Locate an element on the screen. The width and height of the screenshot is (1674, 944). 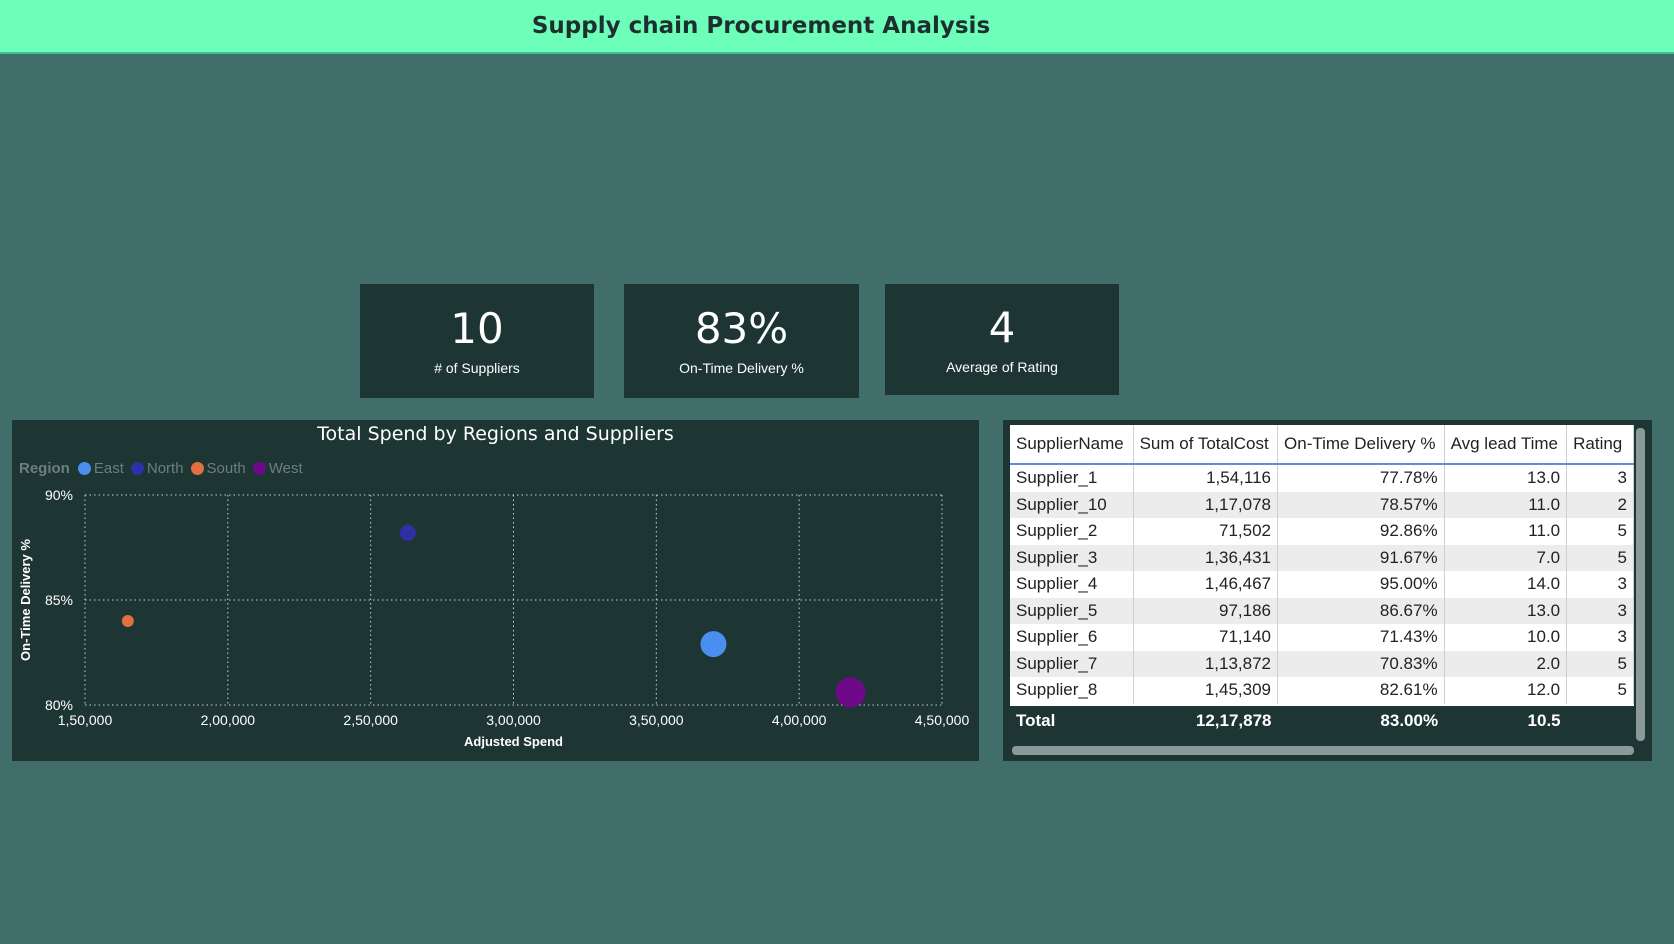
page-title: Supply chain Procurement Analysis is located at coordinates (761, 26).